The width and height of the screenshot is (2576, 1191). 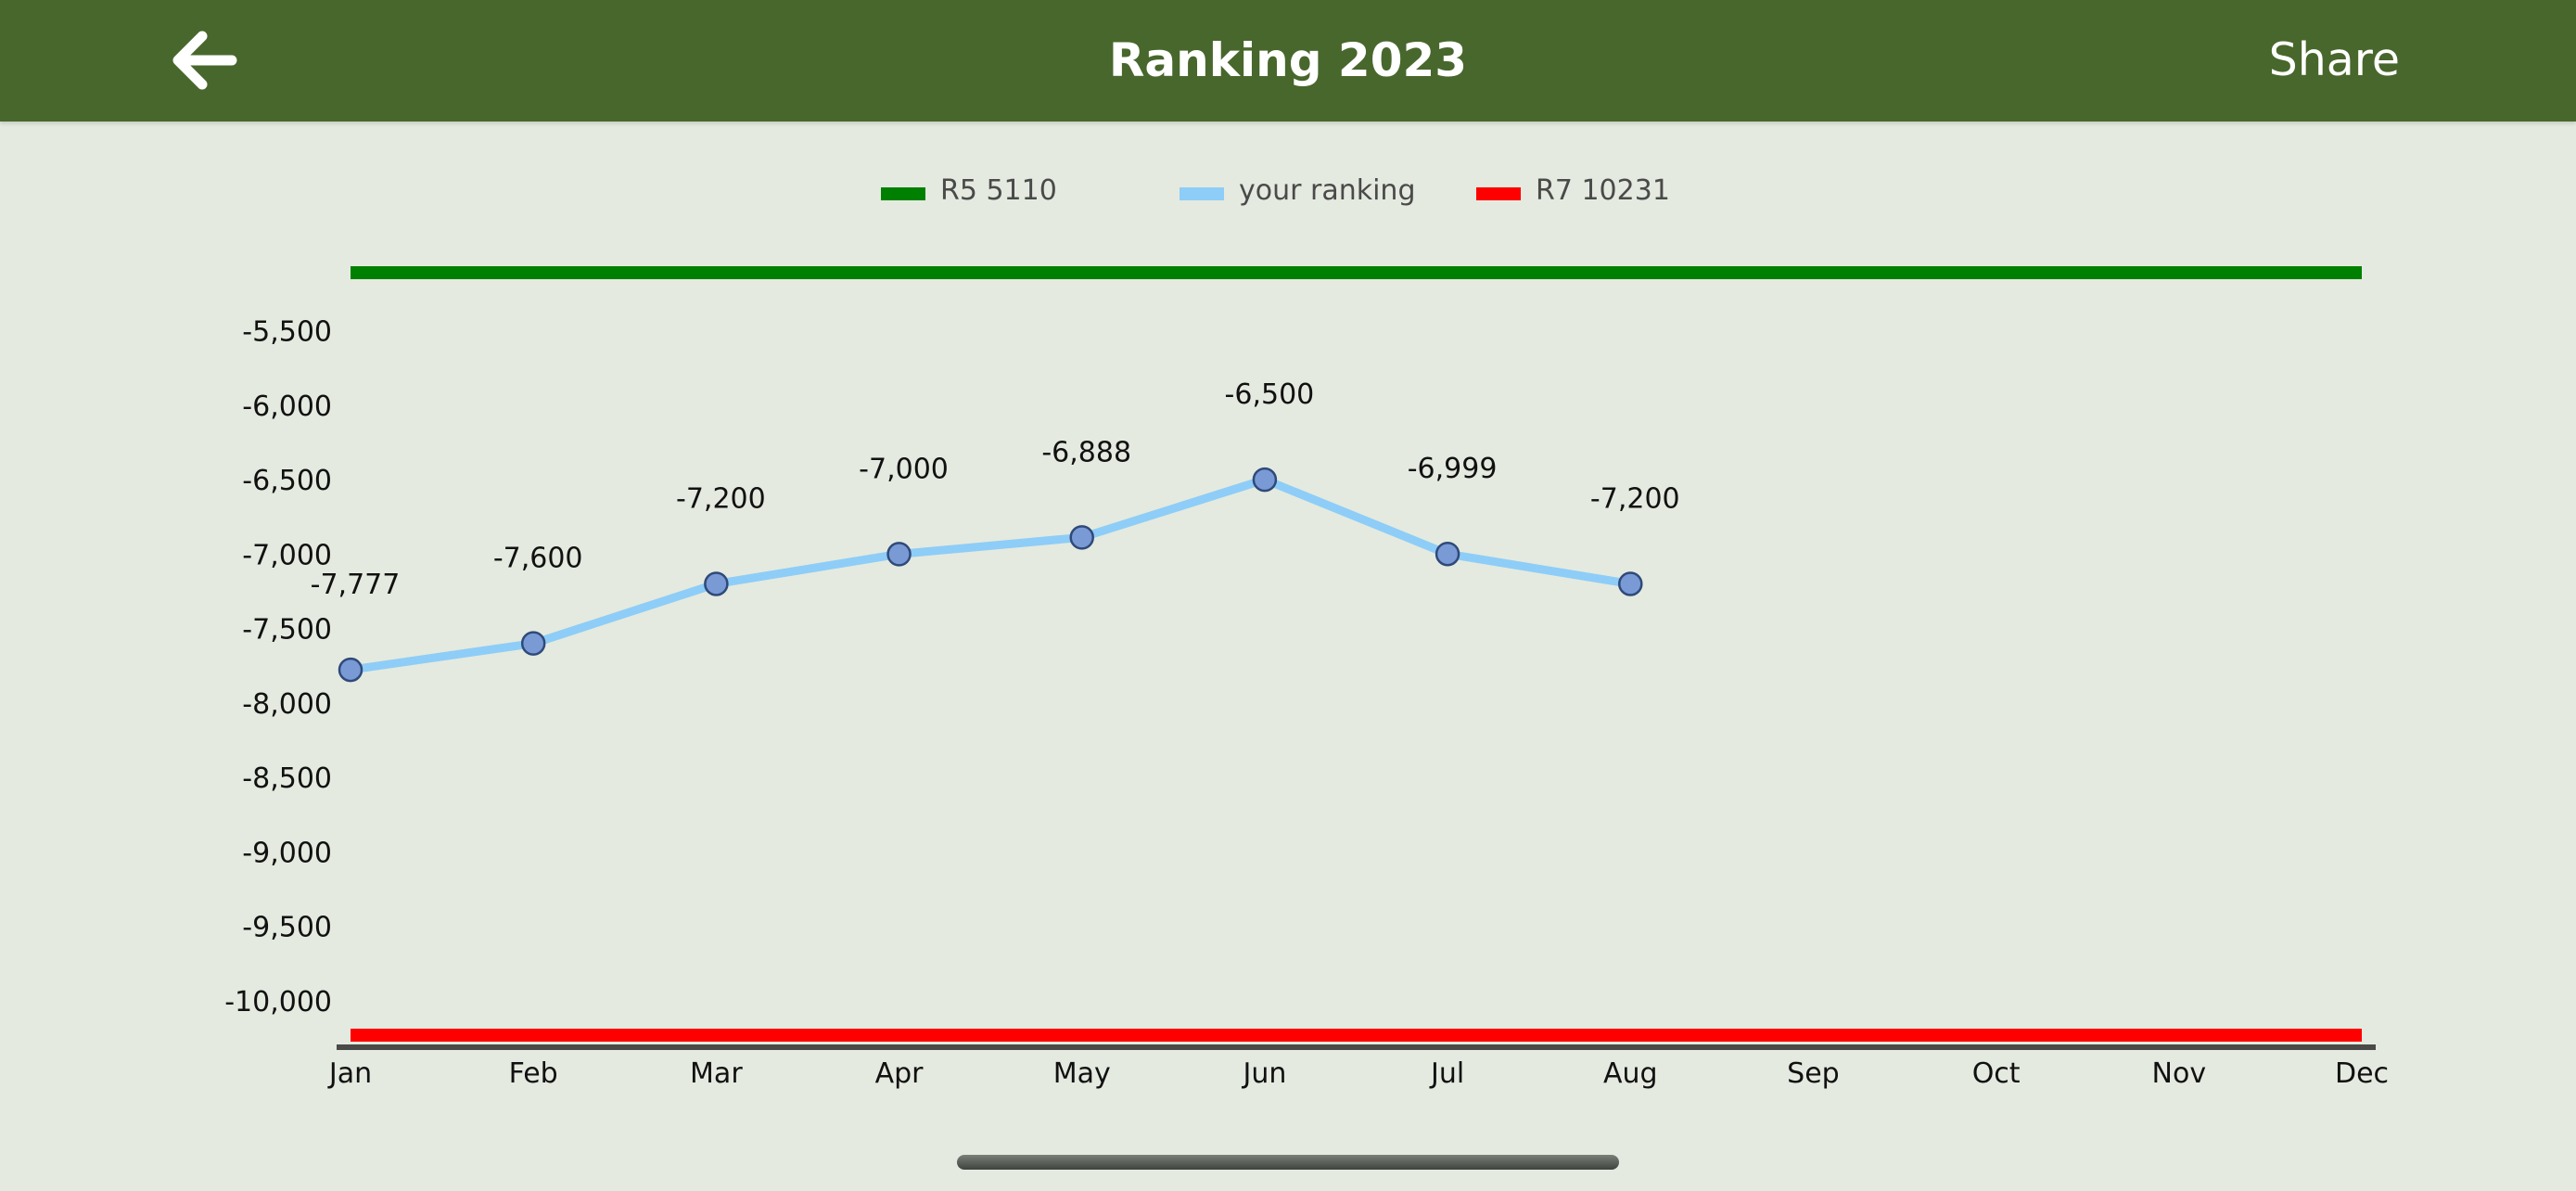 I want to click on x-axis: Jan Feb Mar Apr May Jun Jul Aug Sep Oct Nov Dec, so click(x=1358, y=1067).